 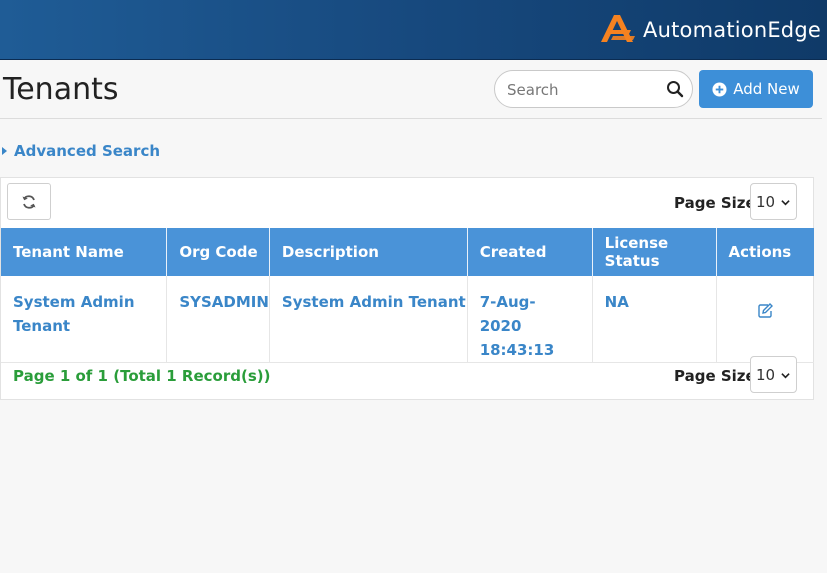 What do you see at coordinates (84, 252) in the screenshot?
I see `column-header-tenant-name: Tenant Name` at bounding box center [84, 252].